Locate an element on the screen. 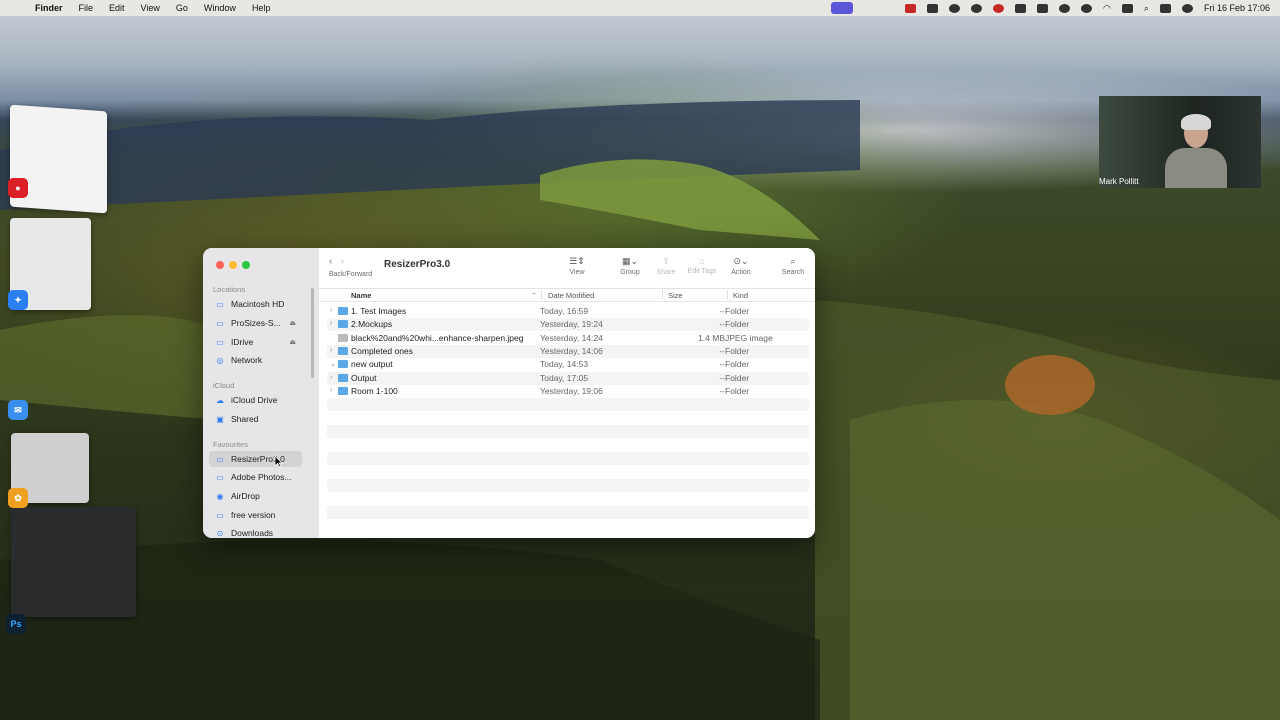  spotlight-icon: ⌕ is located at coordinates (1146, 8).